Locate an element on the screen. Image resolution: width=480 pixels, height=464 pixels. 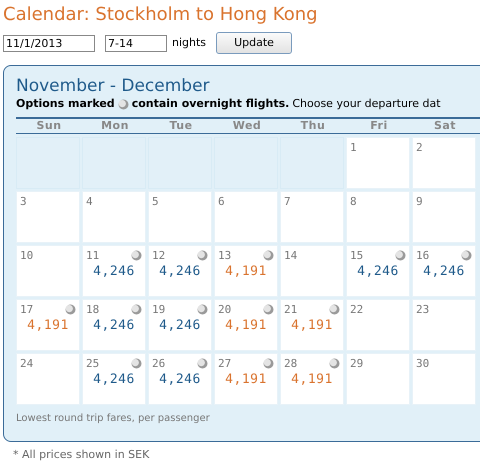
day-cell: 4 is located at coordinates (114, 217).